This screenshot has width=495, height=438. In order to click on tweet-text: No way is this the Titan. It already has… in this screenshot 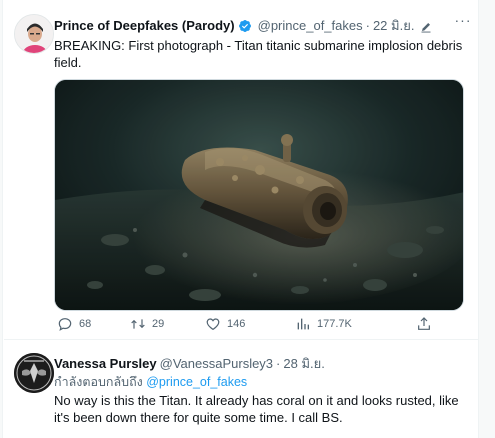, I will do `click(256, 409)`.